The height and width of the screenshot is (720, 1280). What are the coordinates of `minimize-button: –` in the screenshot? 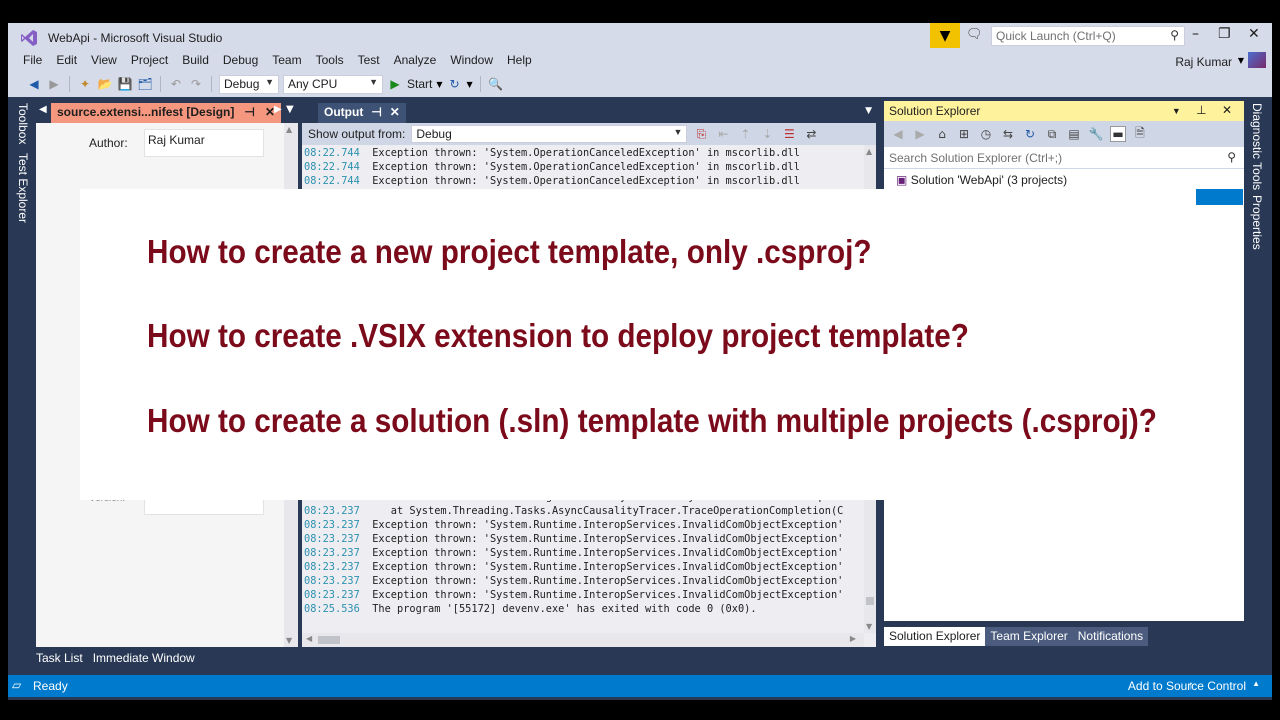 It's located at (1195, 34).